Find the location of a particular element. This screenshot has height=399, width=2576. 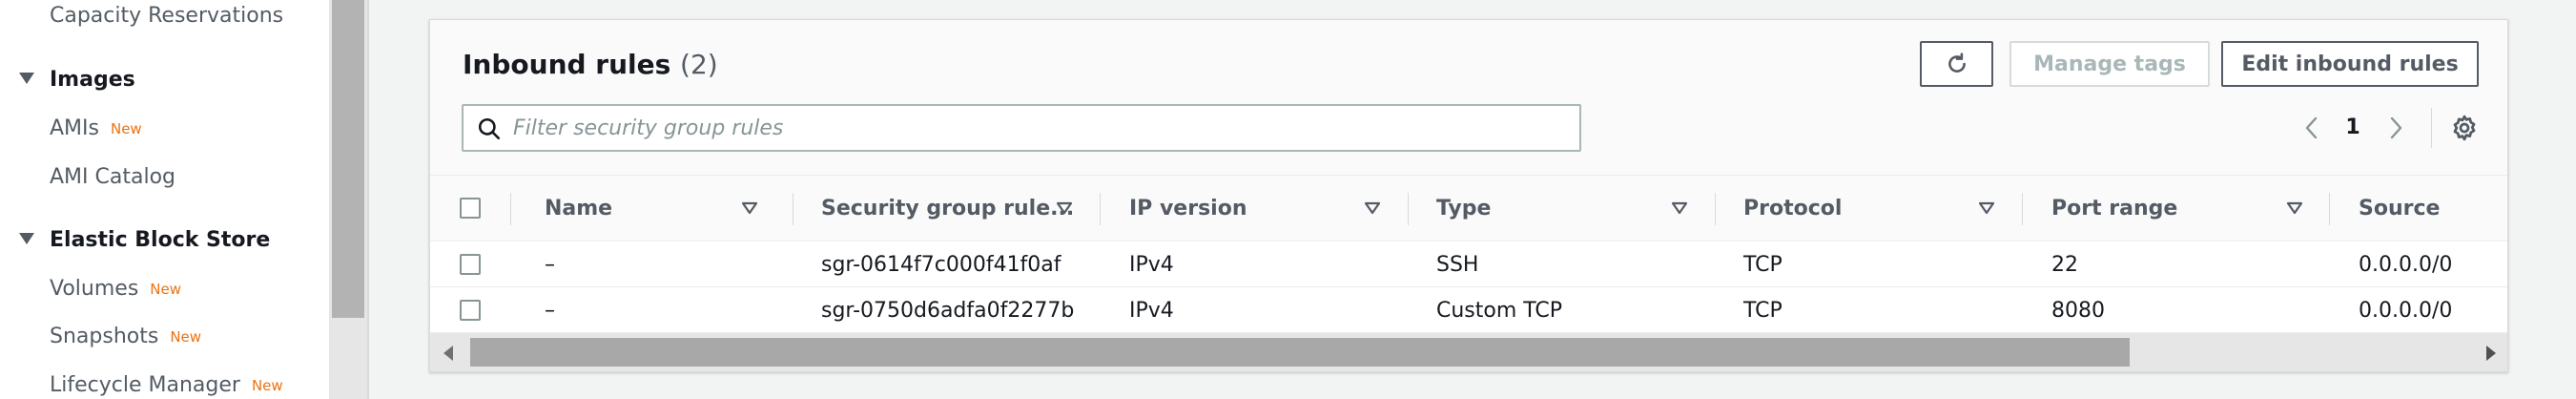

sidebar-item-ami-catalog: AMI Catalog is located at coordinates (112, 177).